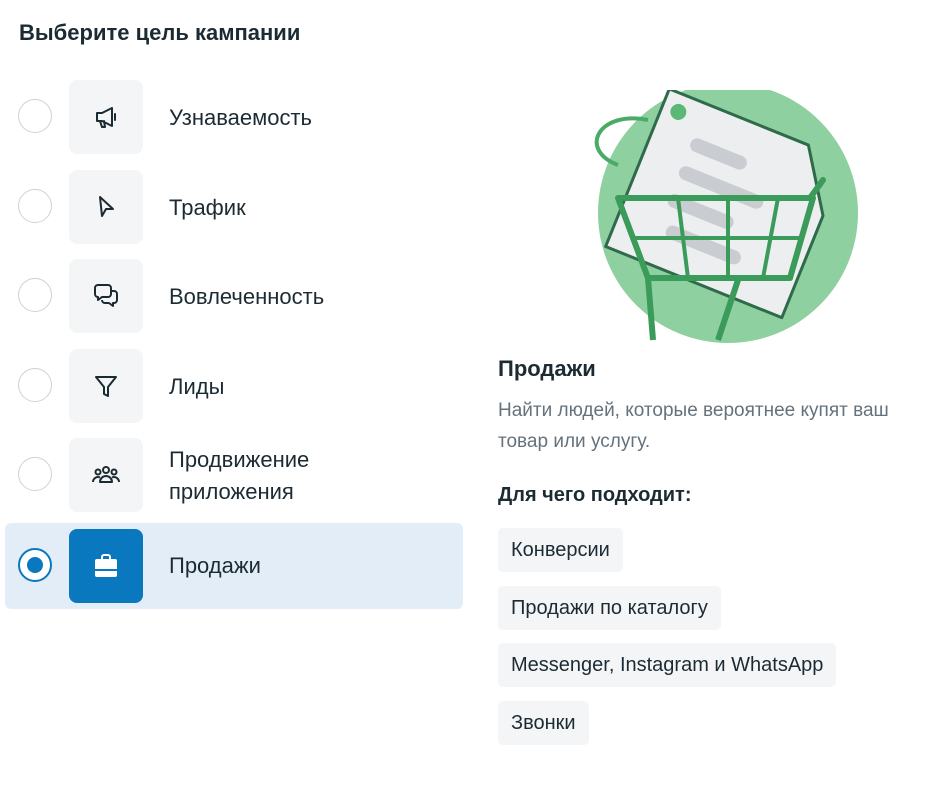  What do you see at coordinates (197, 386) in the screenshot?
I see `objective-label: Лиды` at bounding box center [197, 386].